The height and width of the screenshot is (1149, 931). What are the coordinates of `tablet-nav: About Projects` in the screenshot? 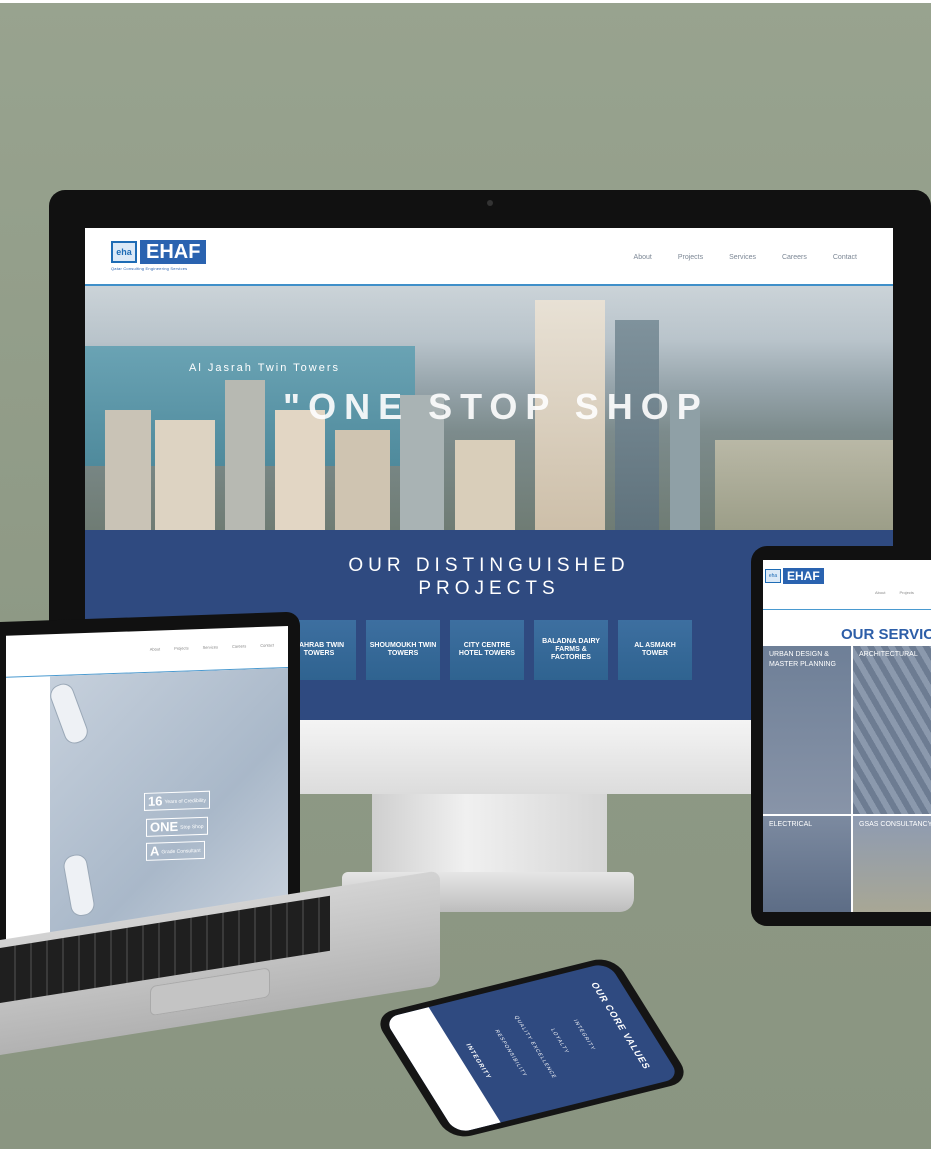 It's located at (894, 592).